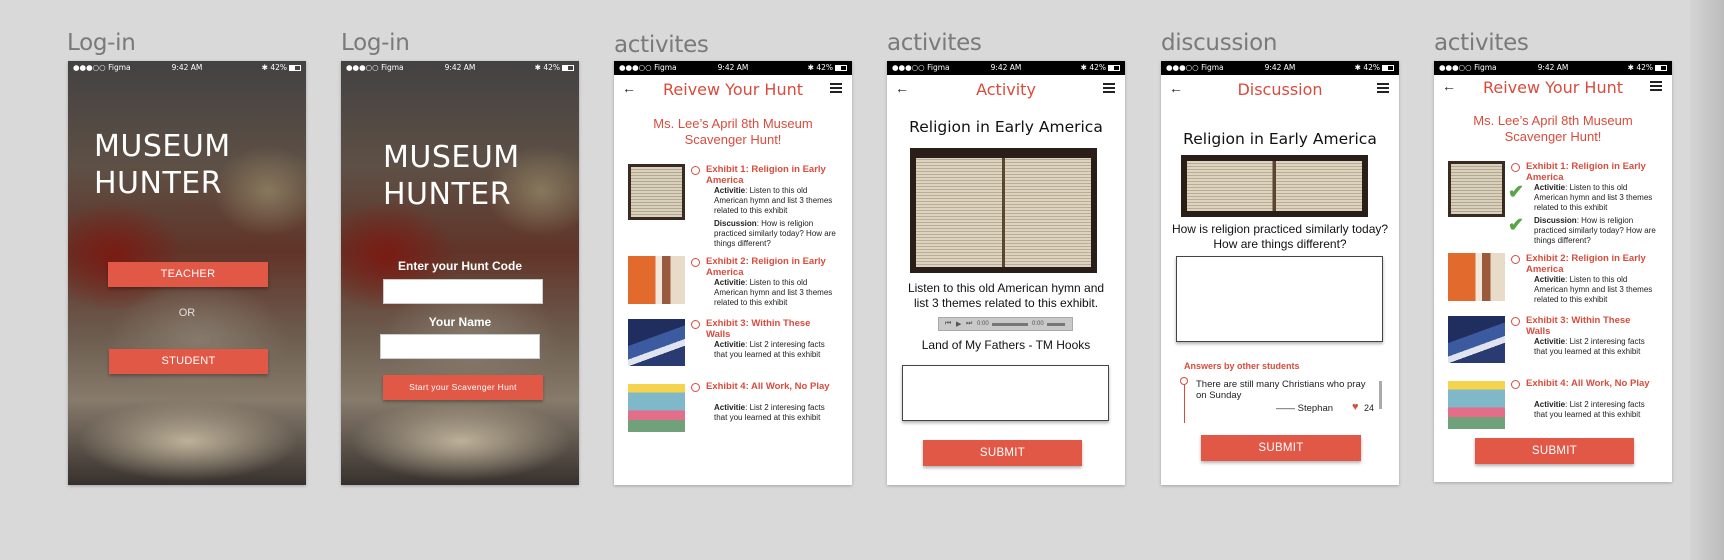 The height and width of the screenshot is (560, 1724). Describe the element at coordinates (1707, 280) in the screenshot. I see `canvas-edge` at that location.